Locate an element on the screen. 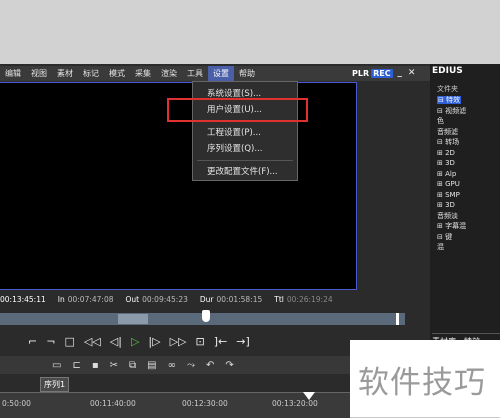  rec-label: REC is located at coordinates (382, 73).